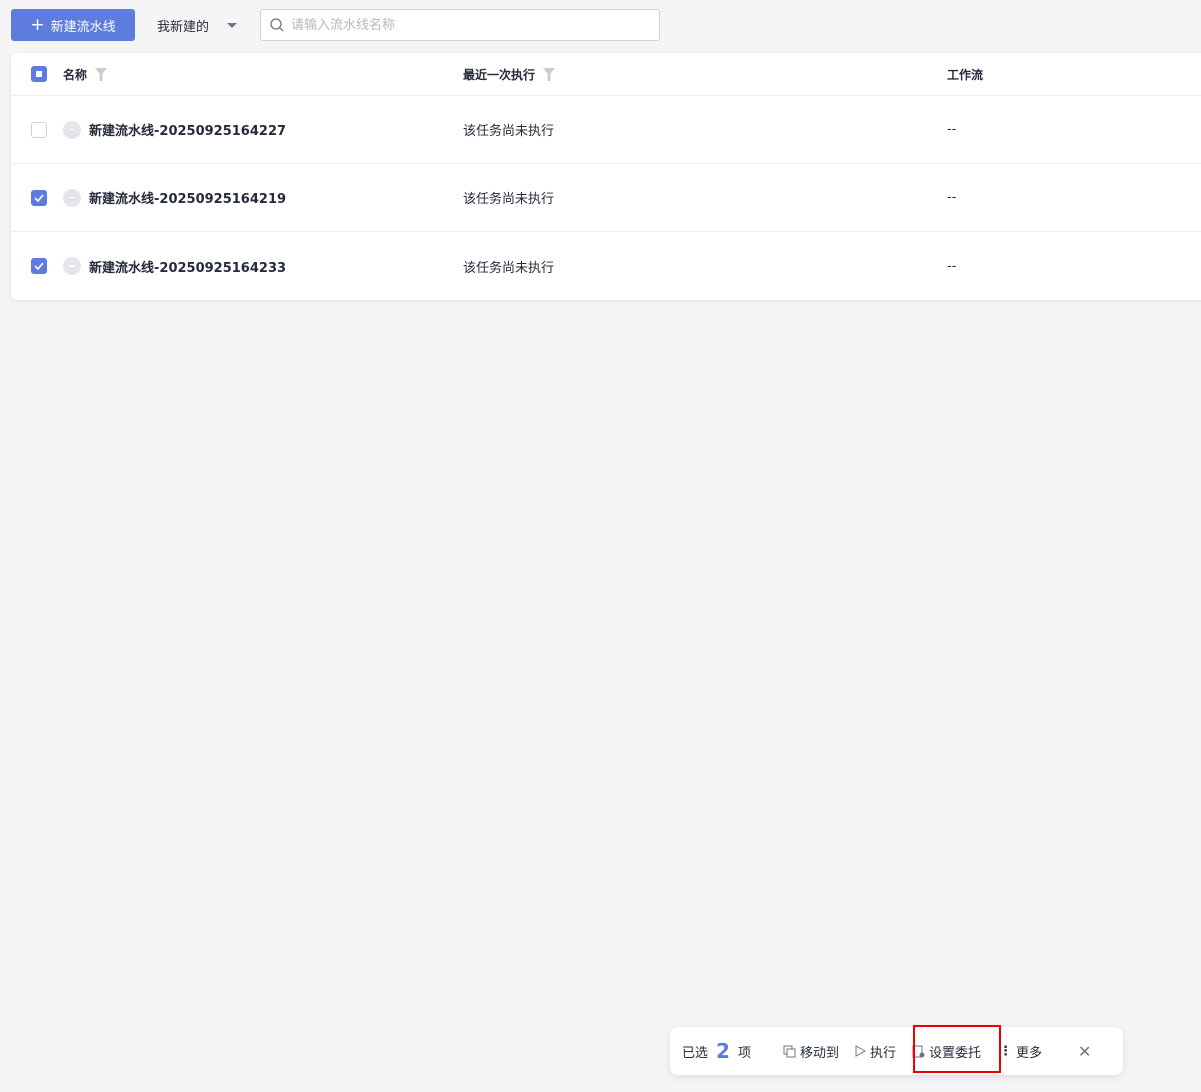 This screenshot has height=1092, width=1201. What do you see at coordinates (277, 25) in the screenshot?
I see `search-icon` at bounding box center [277, 25].